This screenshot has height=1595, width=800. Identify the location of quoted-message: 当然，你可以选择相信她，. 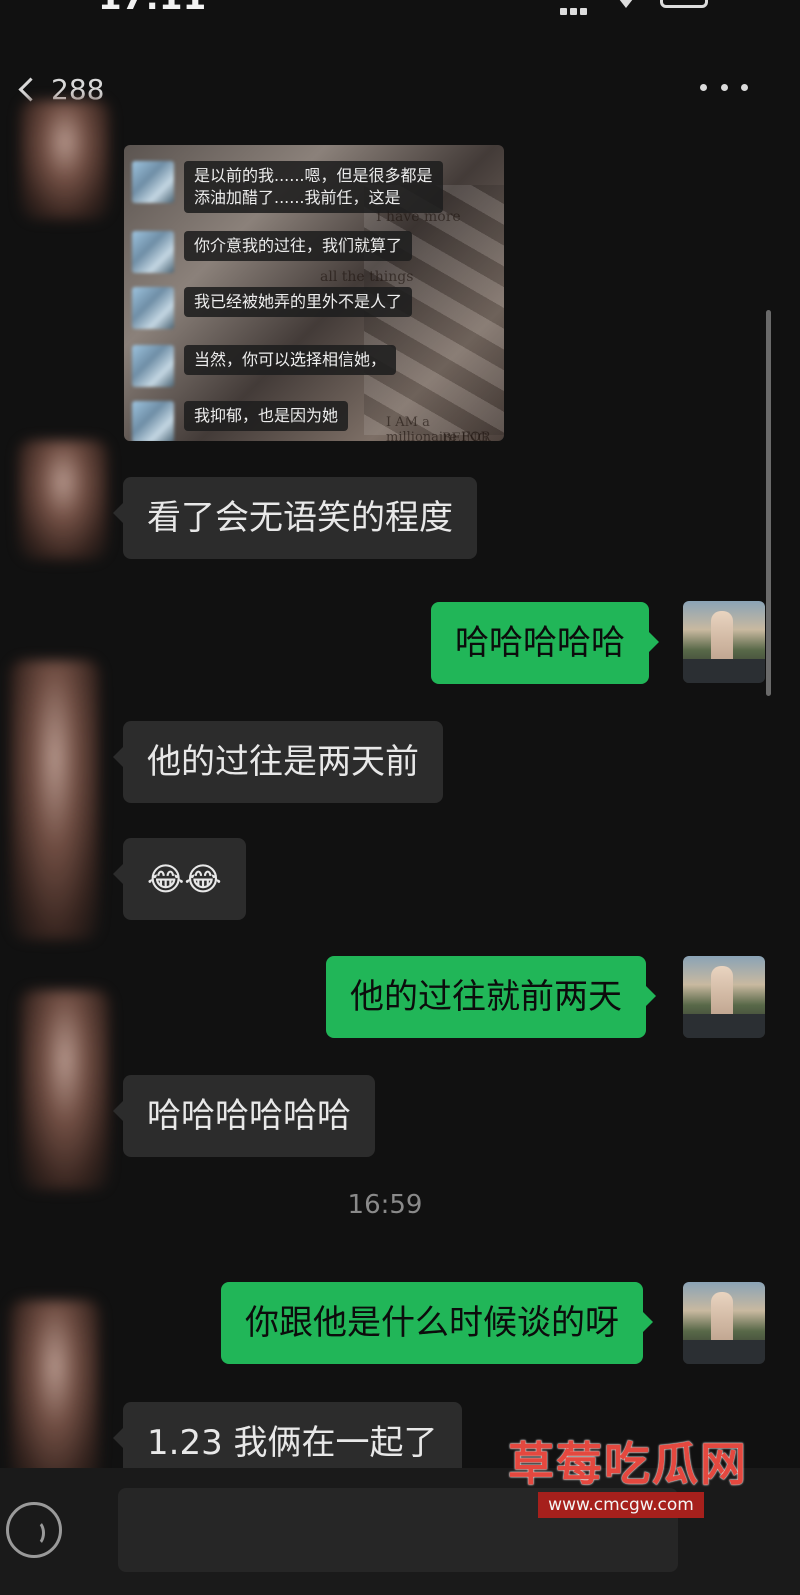
(264, 366).